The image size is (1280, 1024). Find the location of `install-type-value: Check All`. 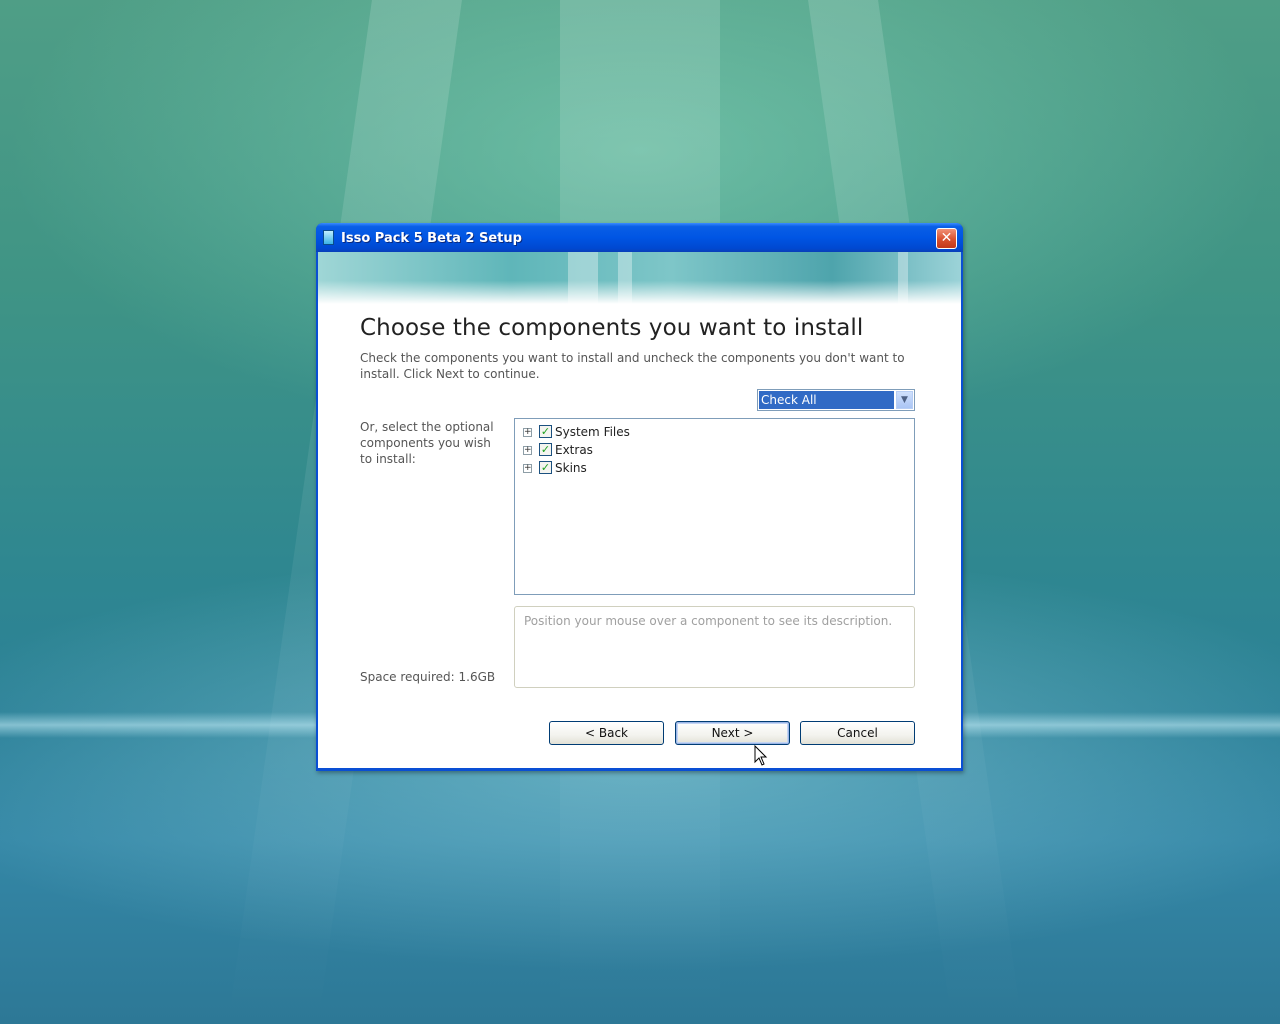

install-type-value: Check All is located at coordinates (826, 400).